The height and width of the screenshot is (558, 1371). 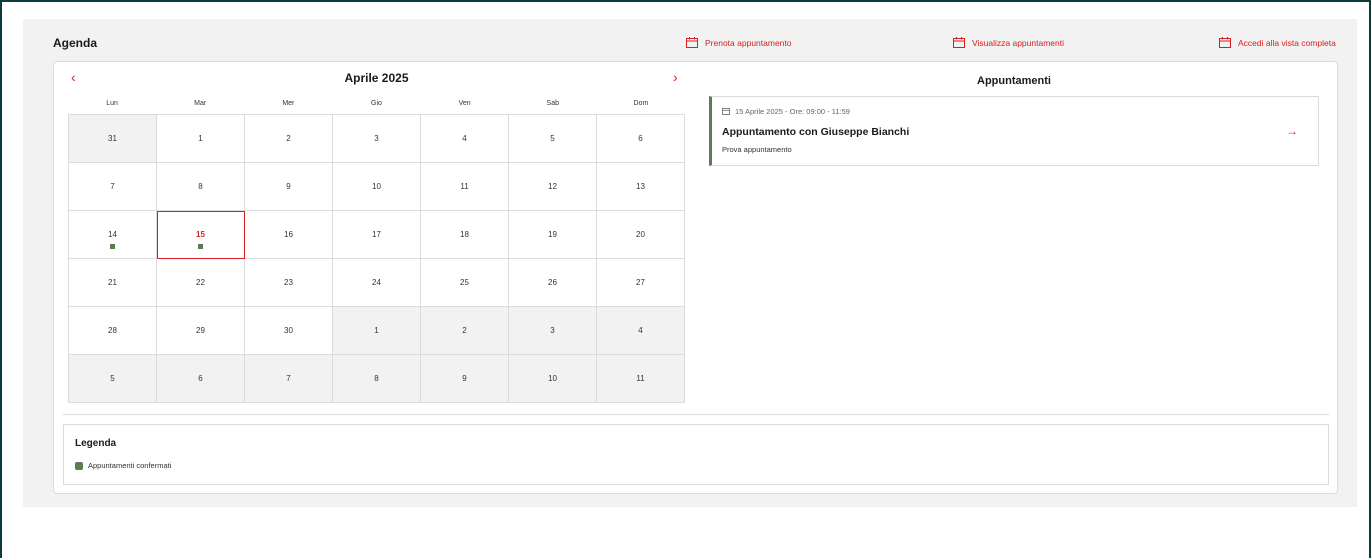 I want to click on calendar-day: 29, so click(x=201, y=331).